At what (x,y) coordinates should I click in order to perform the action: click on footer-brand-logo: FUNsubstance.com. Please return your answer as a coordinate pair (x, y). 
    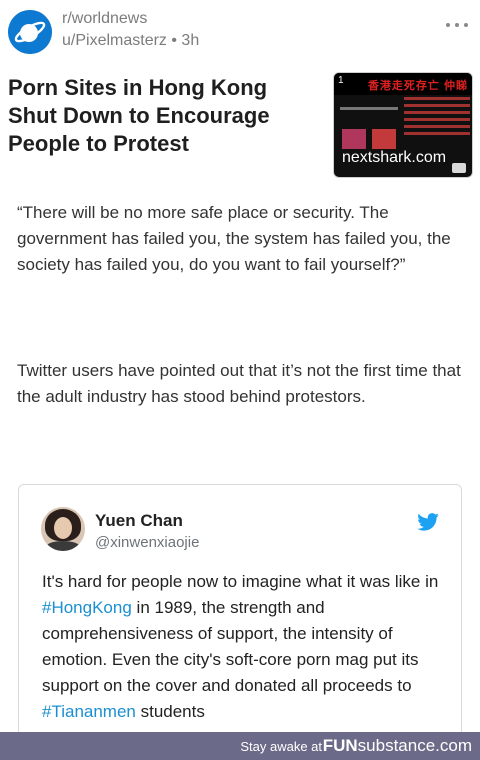
    Looking at the image, I should click on (397, 745).